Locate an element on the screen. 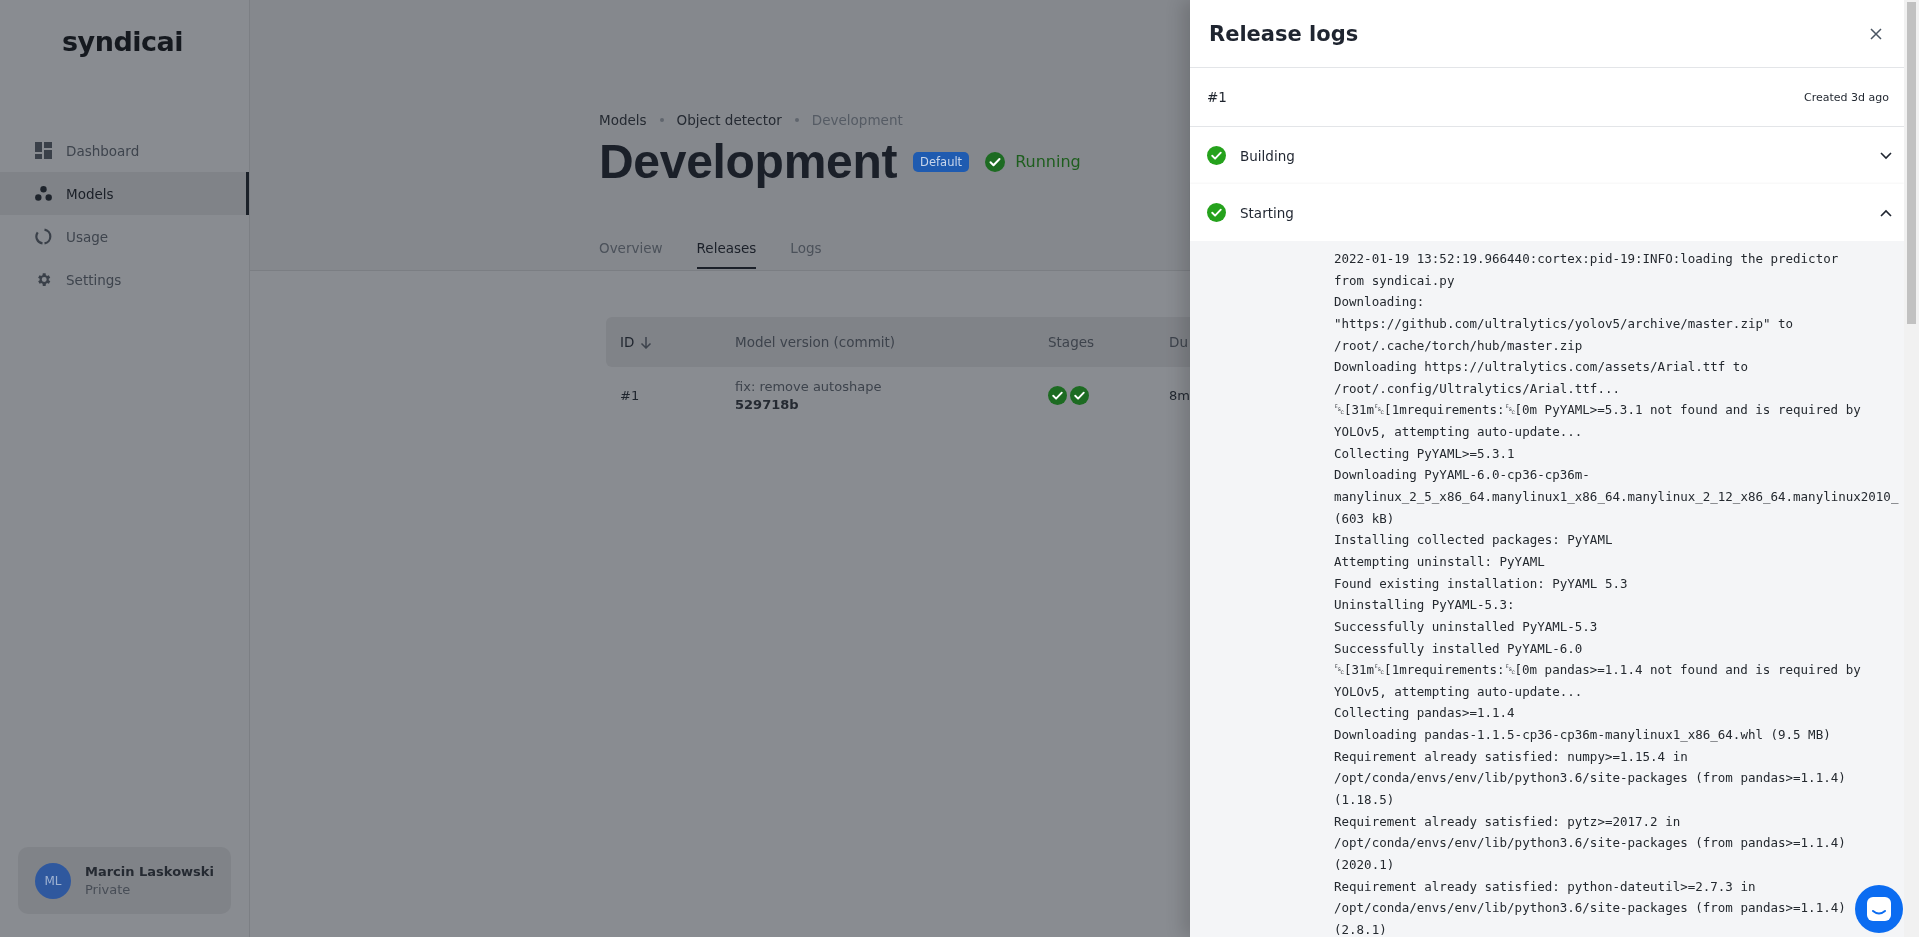 This screenshot has width=1919, height=937. log-line: Collecting pandas>=1.1.4 is located at coordinates (1425, 713).